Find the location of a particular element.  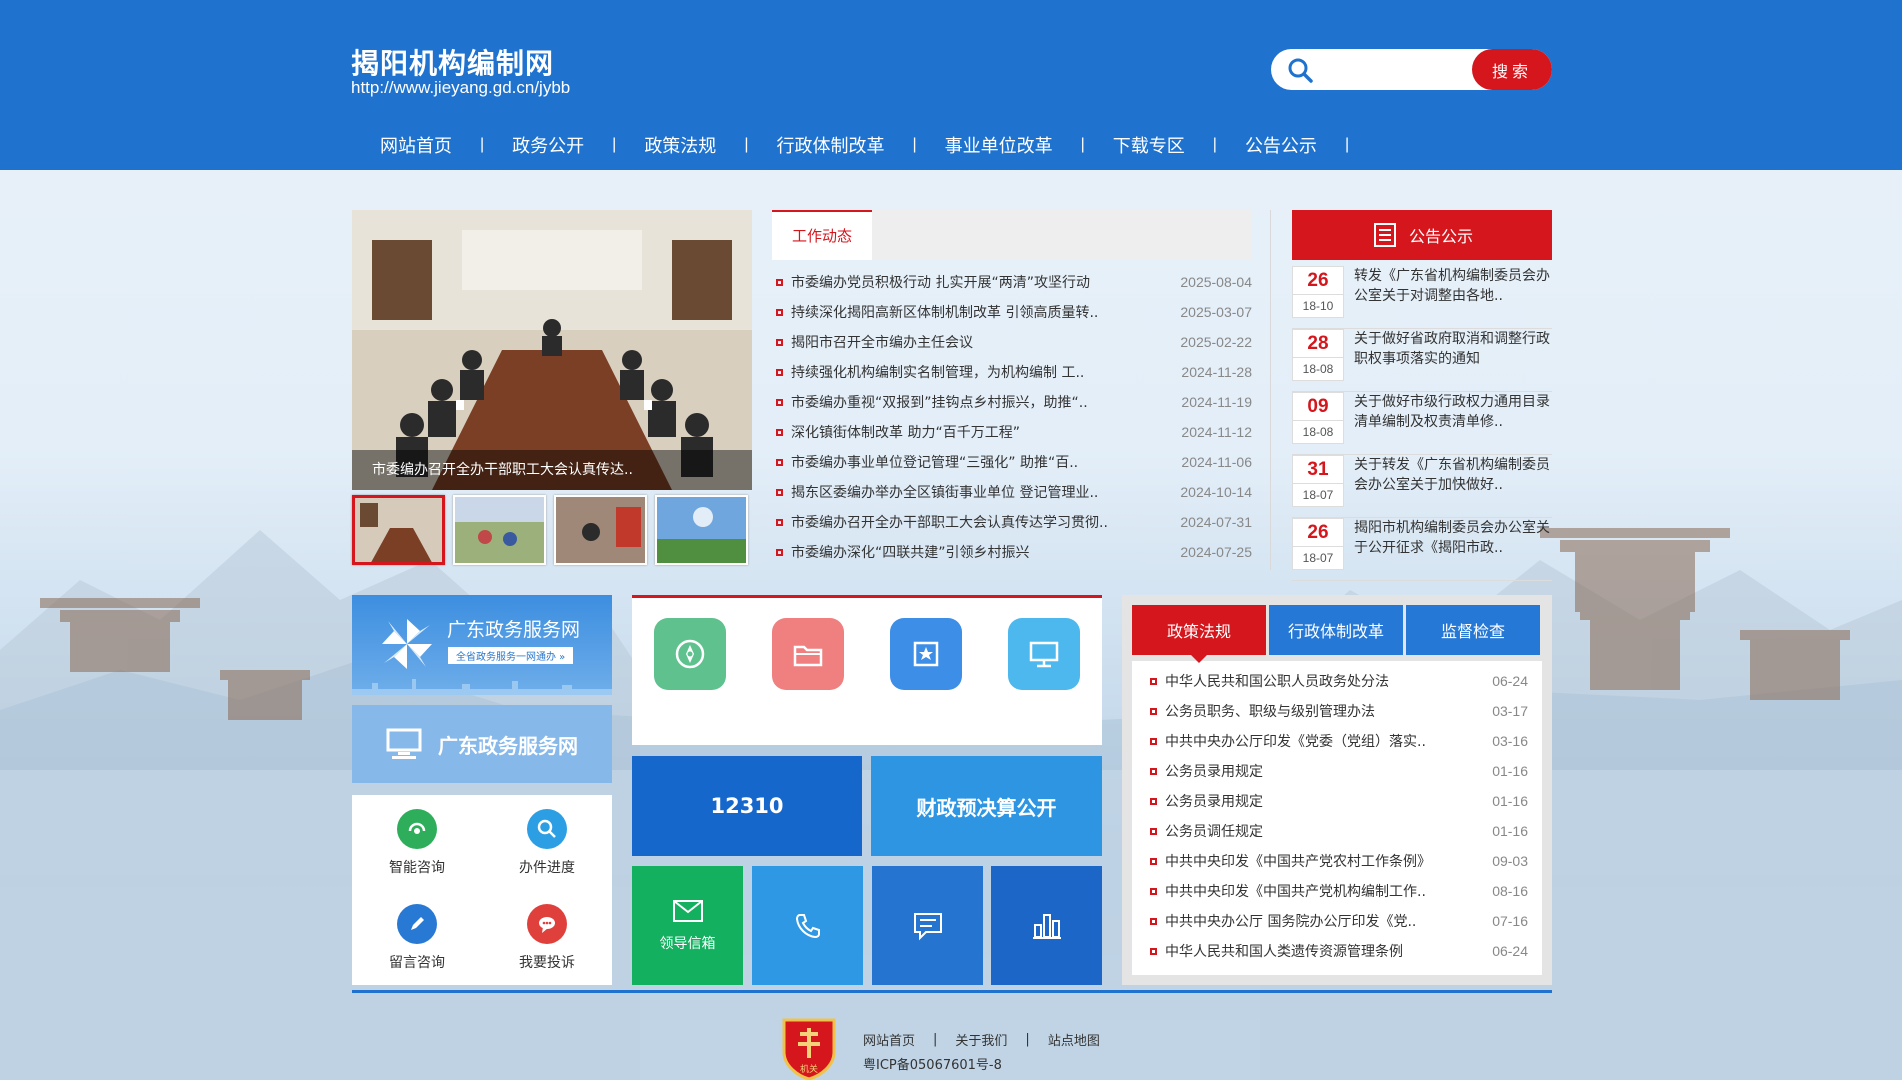

news-item: 市委编办事业单位登记管理“三强化” 助推“百.. 2024-11-06 is located at coordinates (1012, 462).